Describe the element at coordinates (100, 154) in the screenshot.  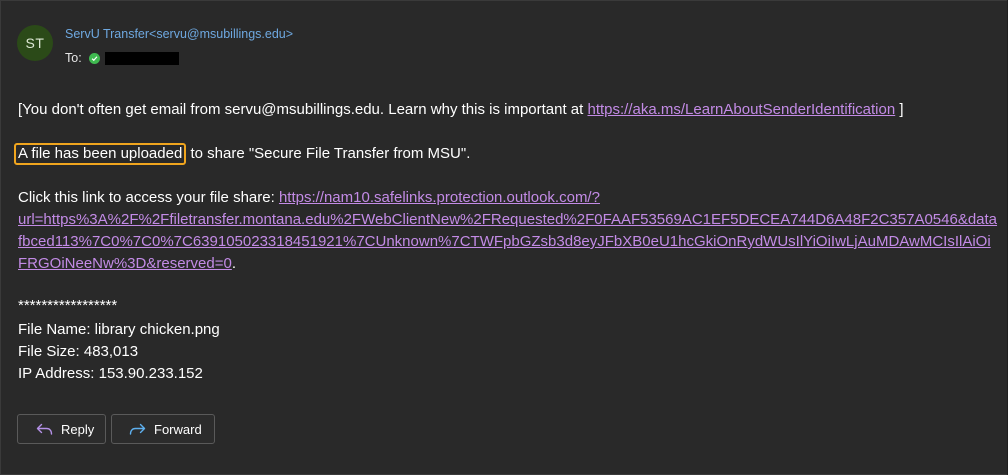
I see `upload-highlight: A file has been uploaded` at that location.